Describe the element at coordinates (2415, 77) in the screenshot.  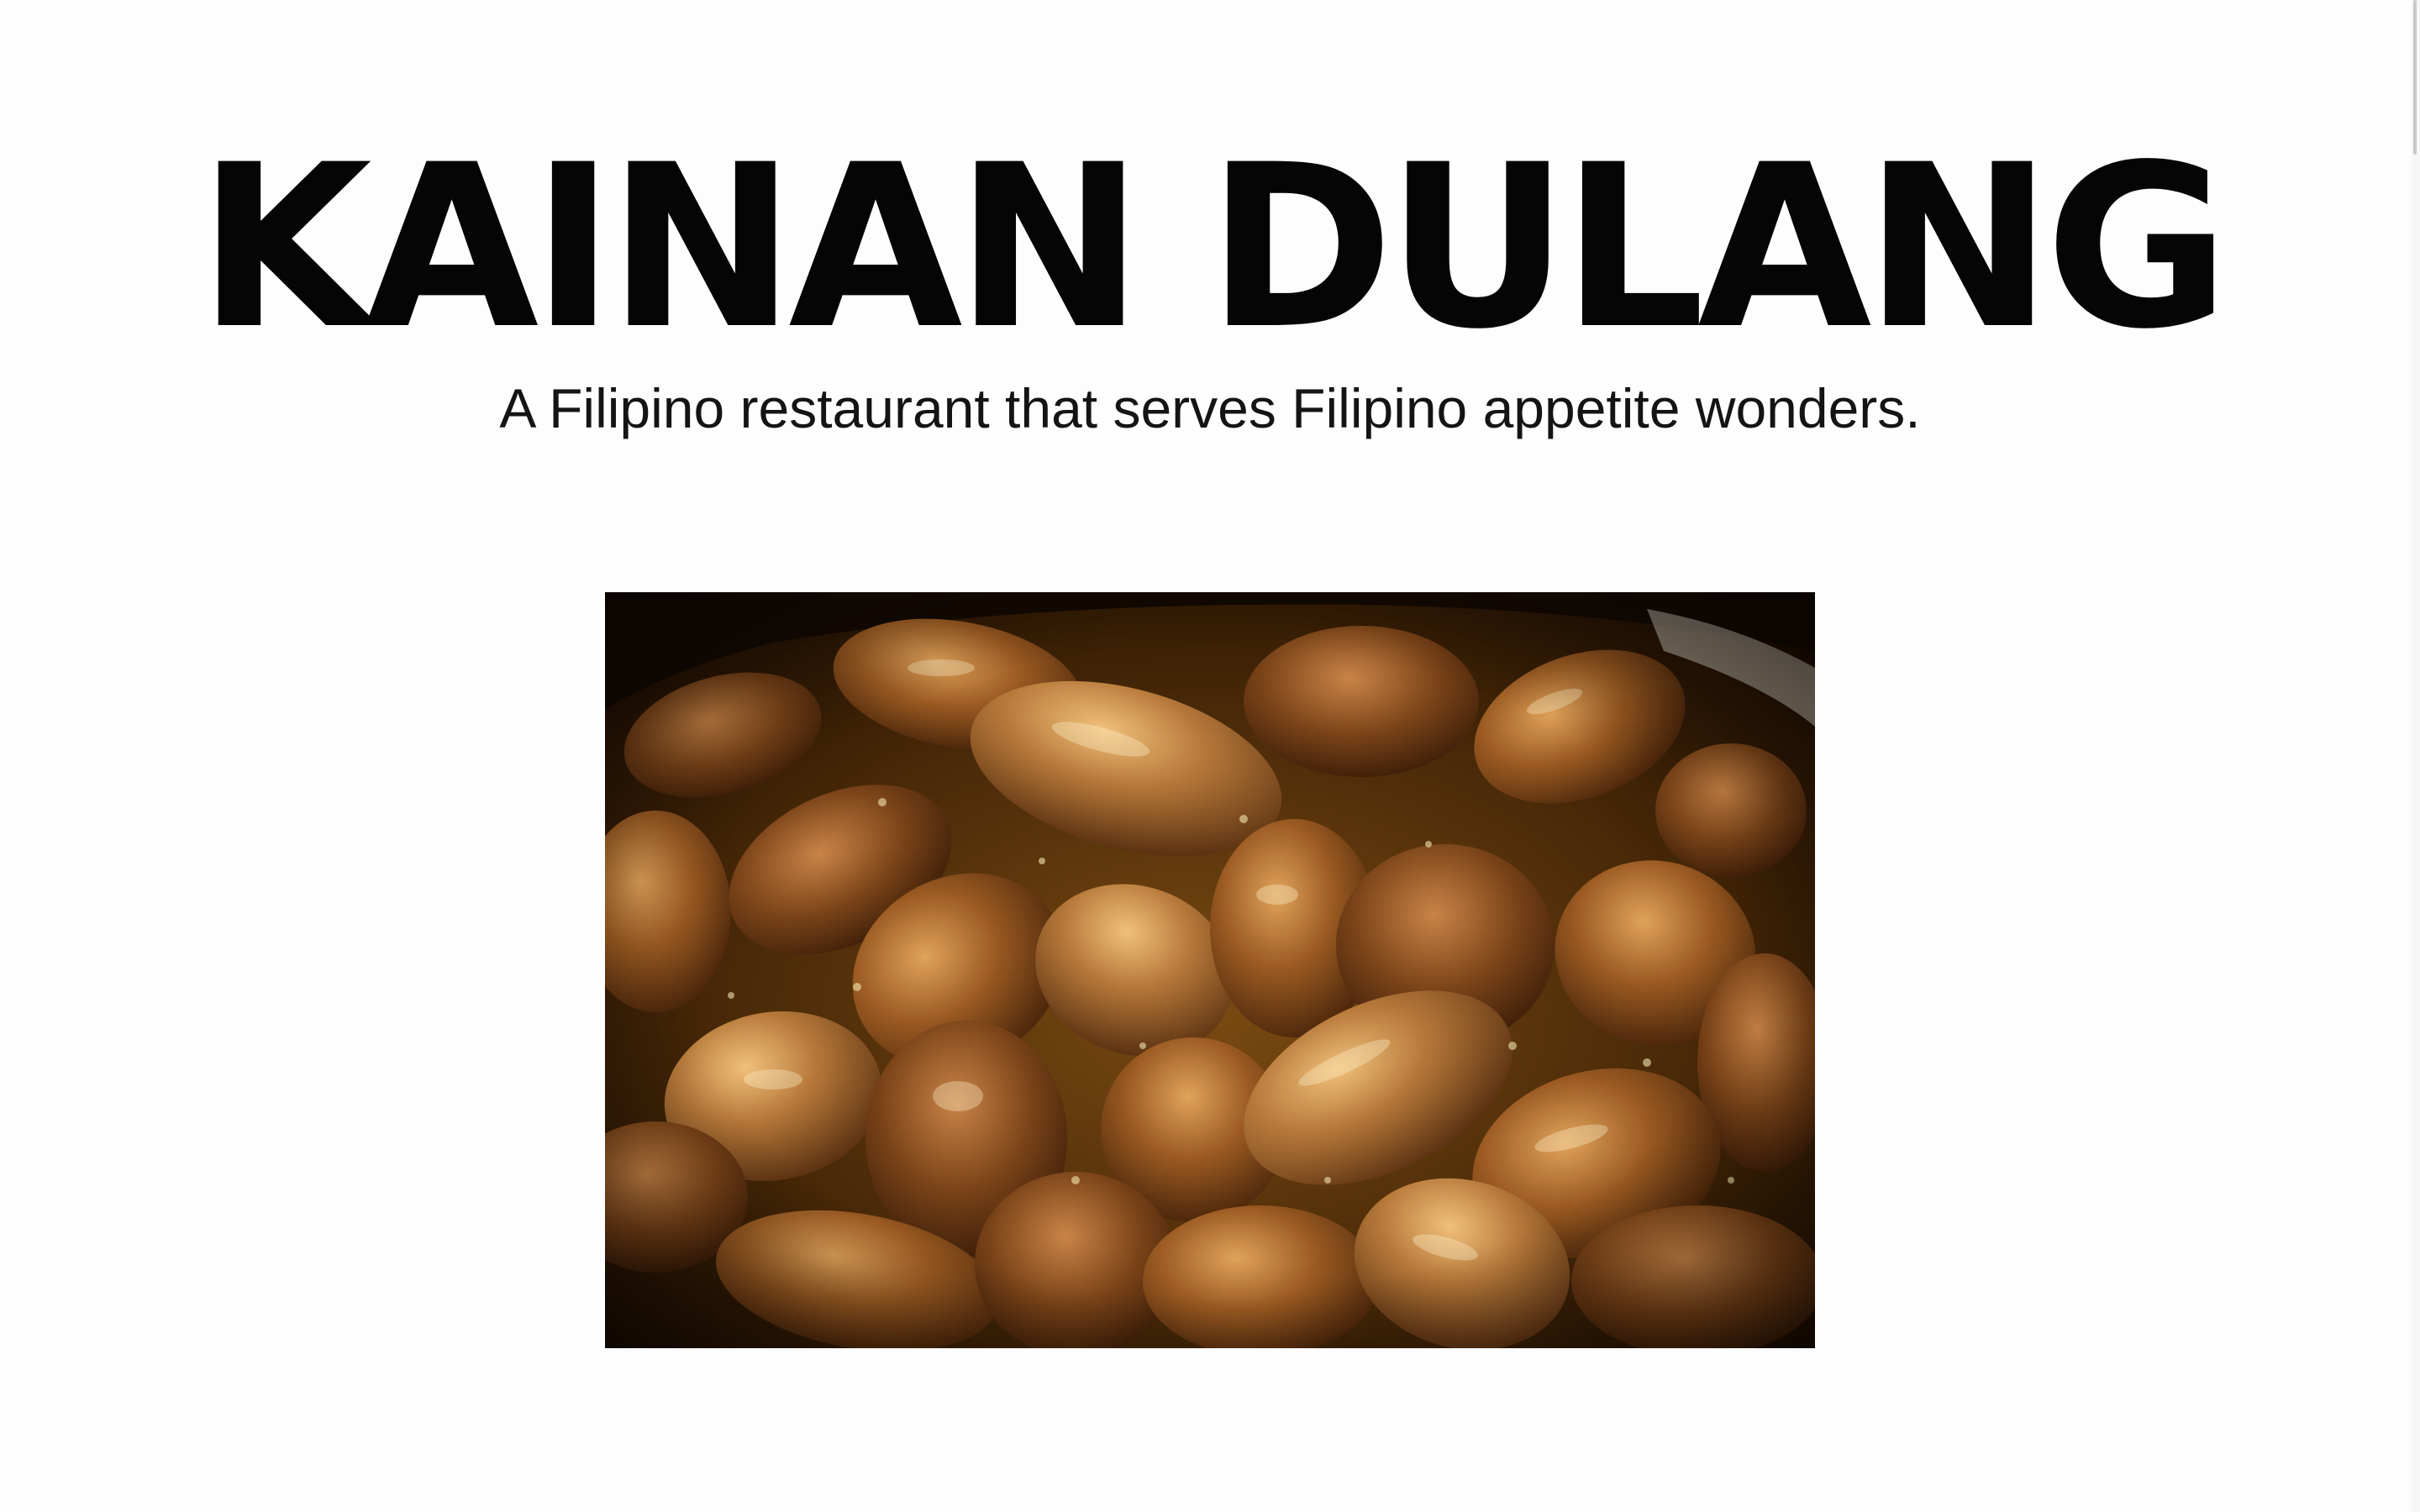
I see `scrollbar-thumb` at that location.